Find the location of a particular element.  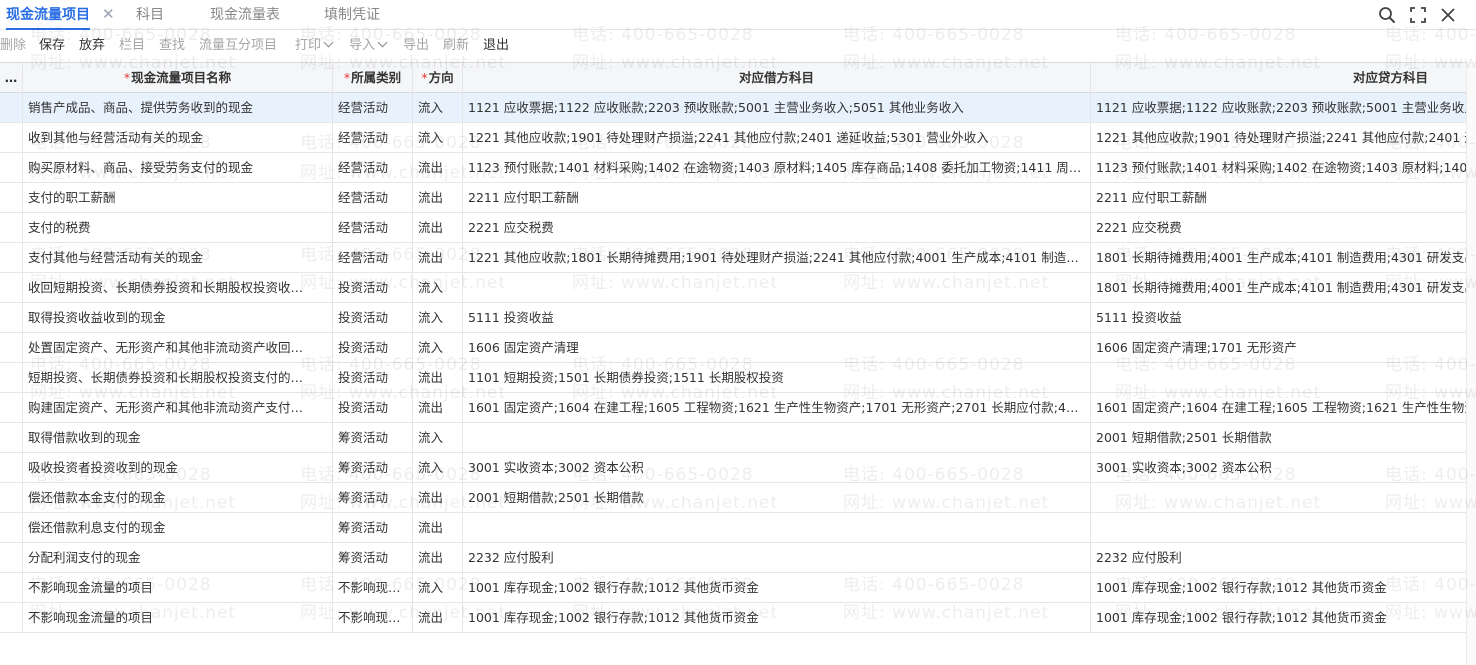

table-row: 分配利润支付的现金 筹资活动 流出 2232 应付股利 2232 应付股利 is located at coordinates (733, 558).